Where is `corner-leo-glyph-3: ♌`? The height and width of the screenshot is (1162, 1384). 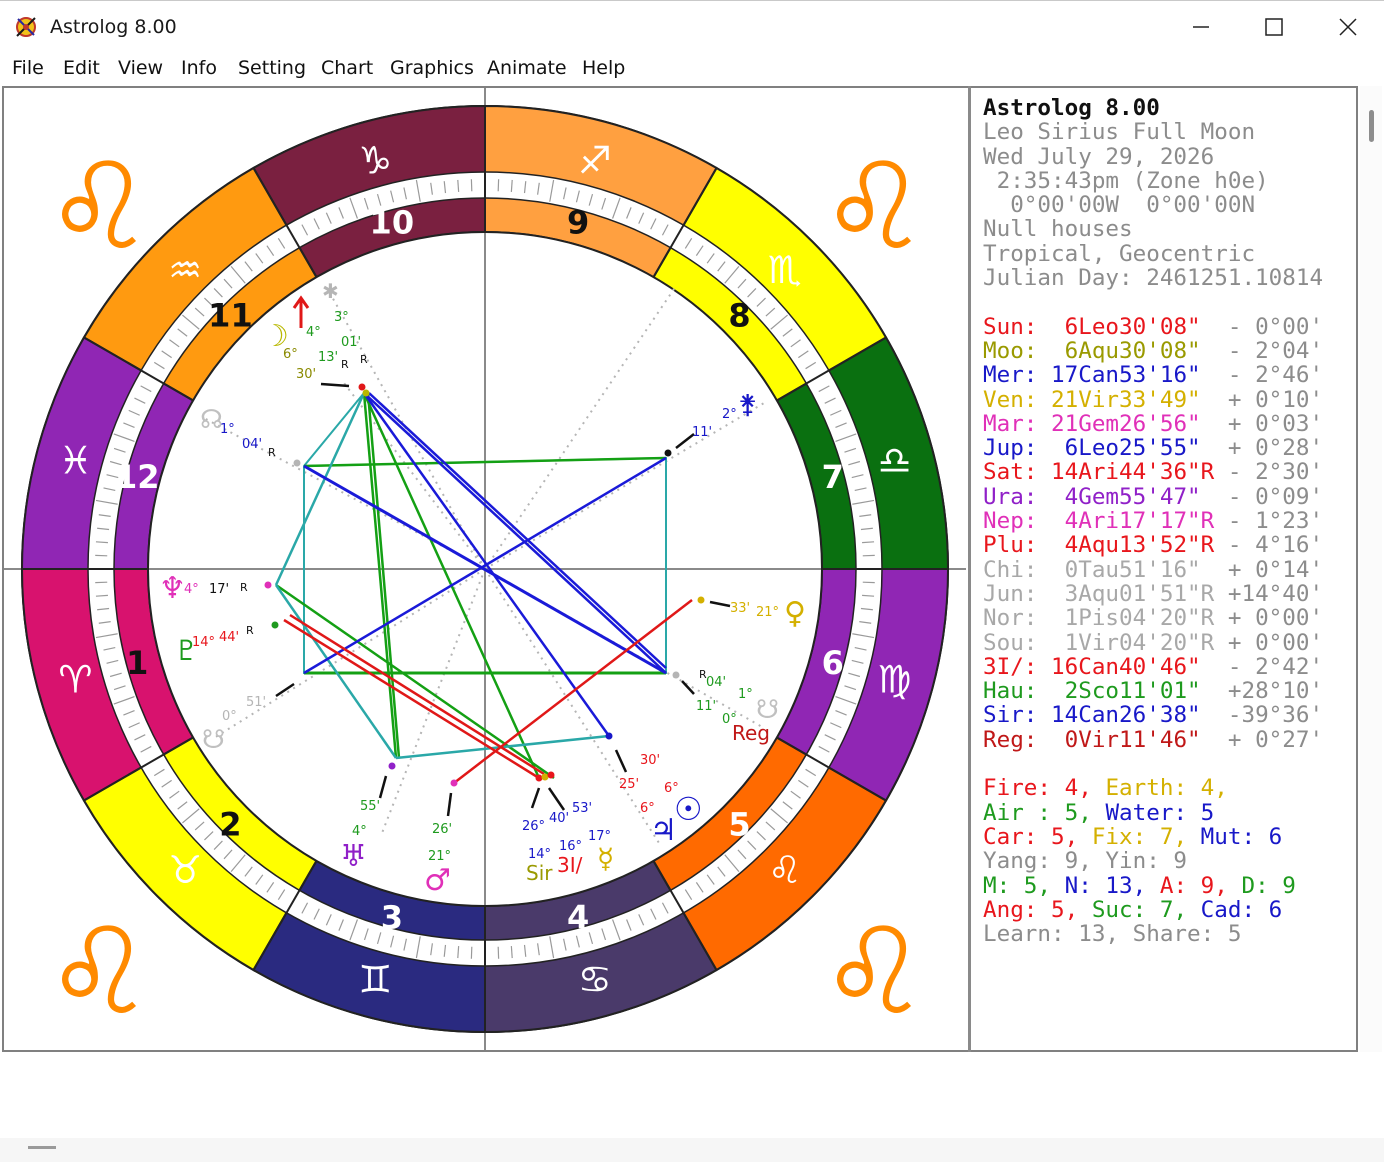
corner-leo-glyph-3: ♌ is located at coordinates (99, 972).